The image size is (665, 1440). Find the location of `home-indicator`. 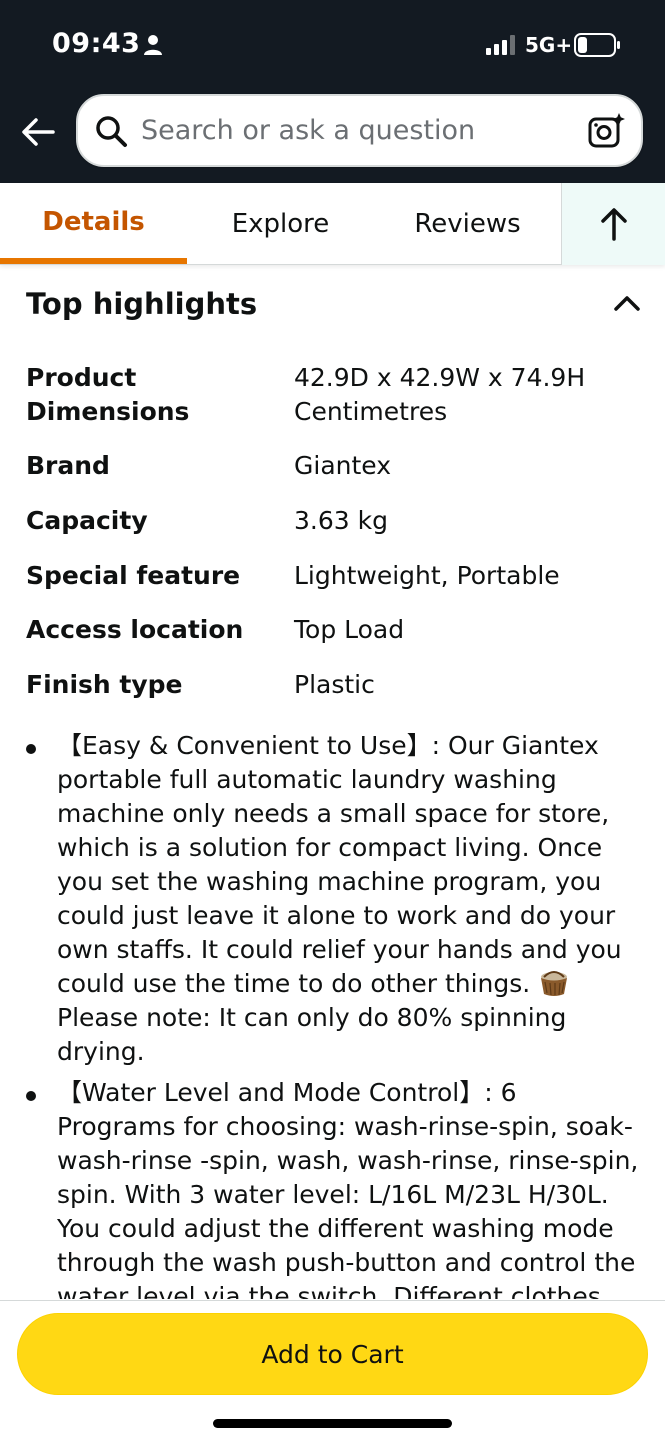

home-indicator is located at coordinates (332, 1423).